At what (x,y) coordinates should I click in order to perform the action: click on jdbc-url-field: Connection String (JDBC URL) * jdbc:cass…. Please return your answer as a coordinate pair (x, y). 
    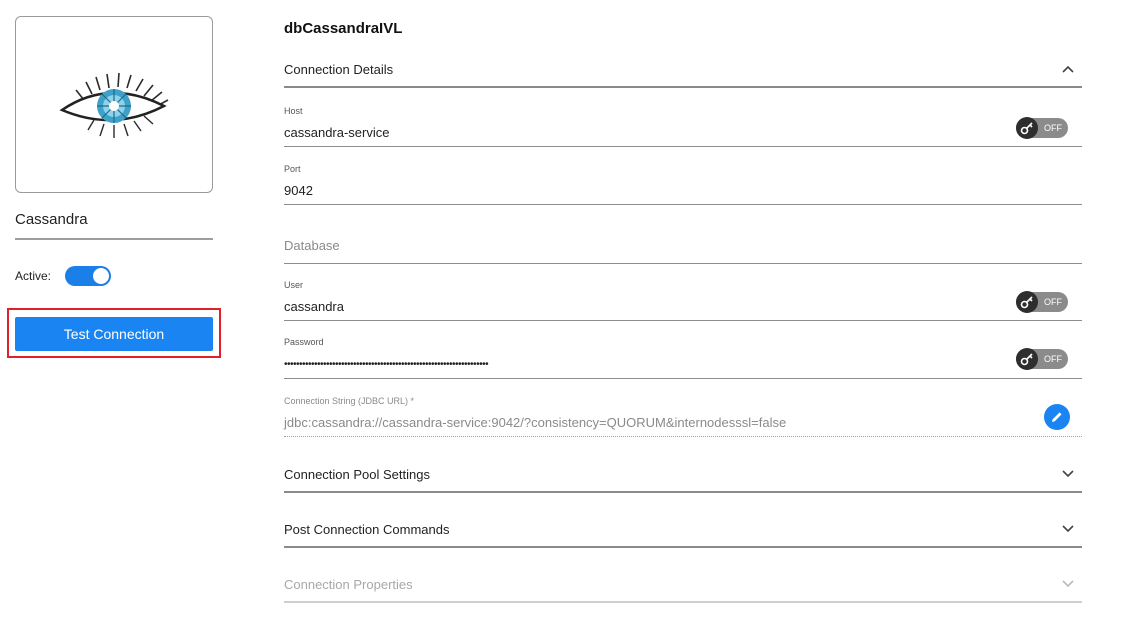
    Looking at the image, I should click on (683, 416).